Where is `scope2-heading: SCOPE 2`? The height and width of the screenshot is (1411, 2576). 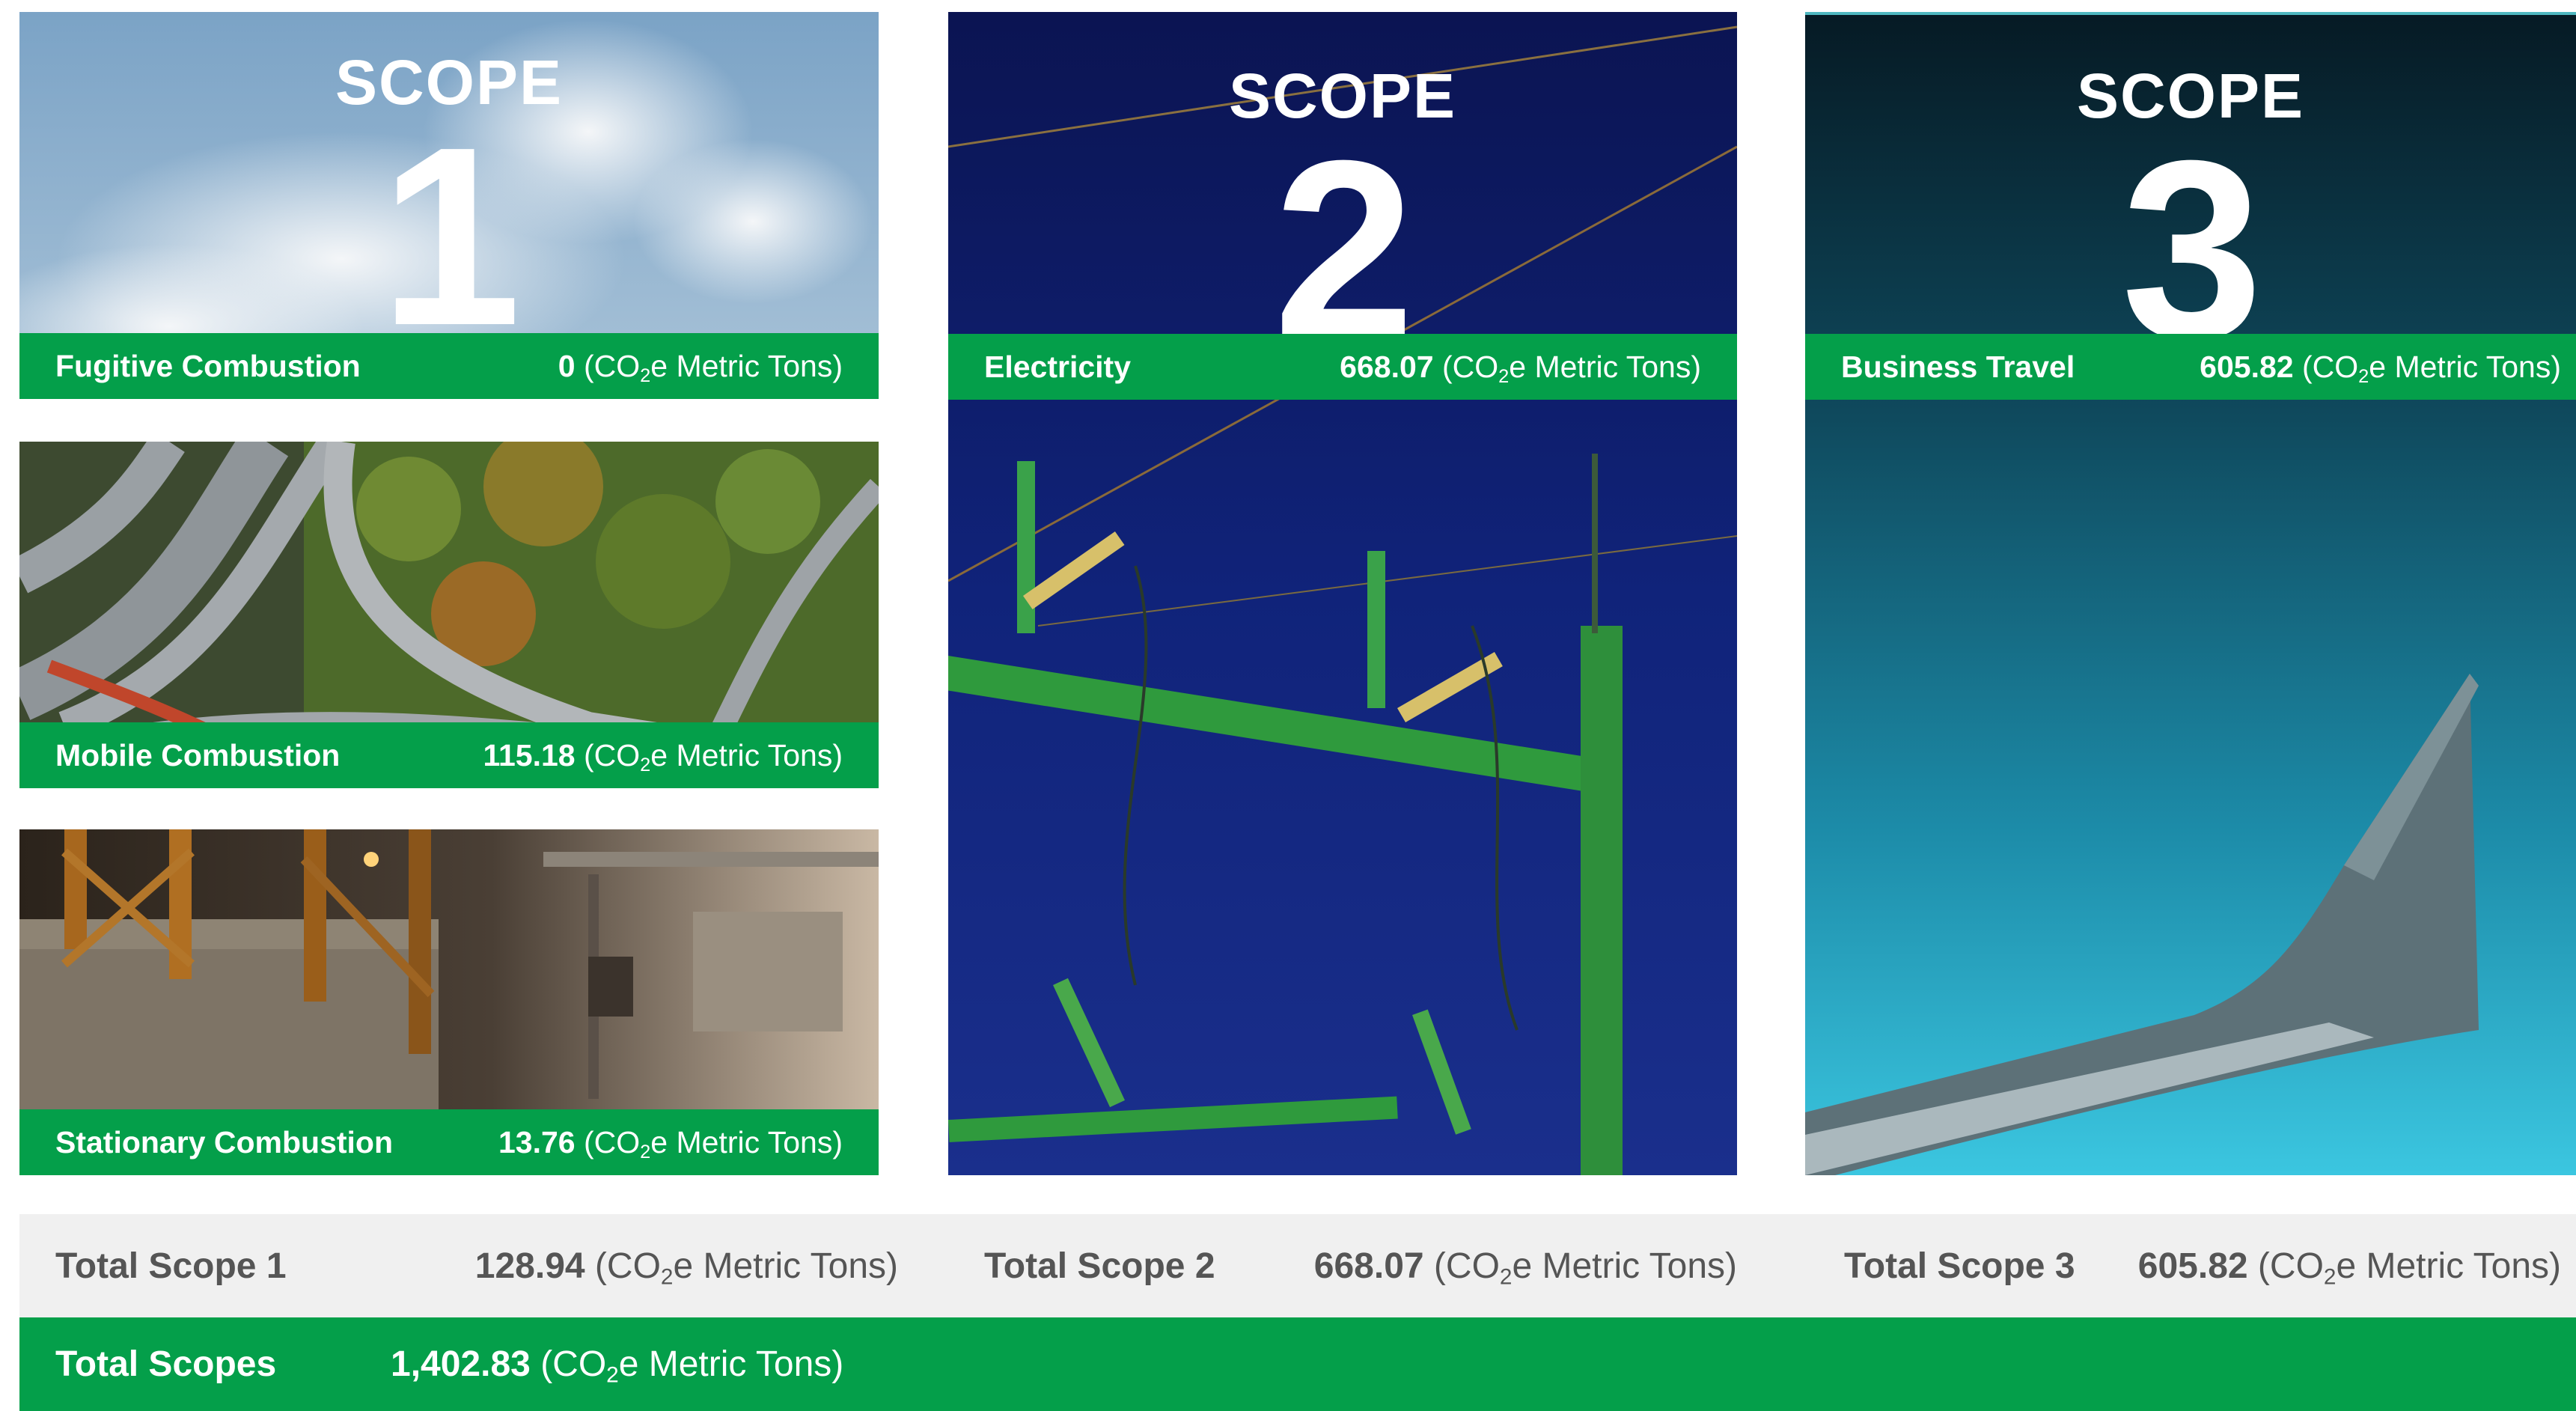
scope2-heading: SCOPE 2 is located at coordinates (1342, 220).